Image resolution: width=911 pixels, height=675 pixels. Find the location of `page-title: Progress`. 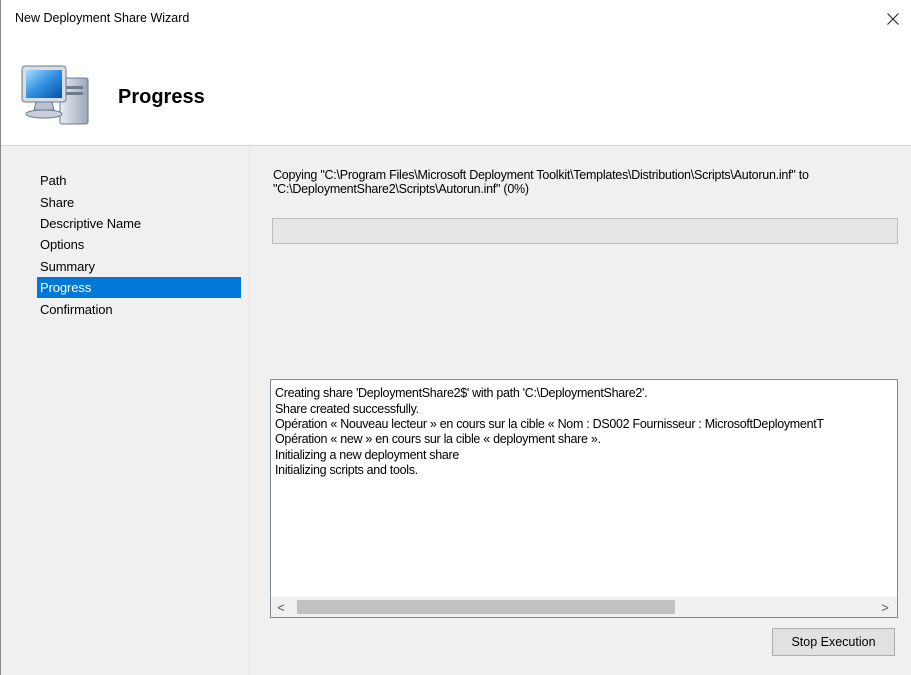

page-title: Progress is located at coordinates (161, 97).